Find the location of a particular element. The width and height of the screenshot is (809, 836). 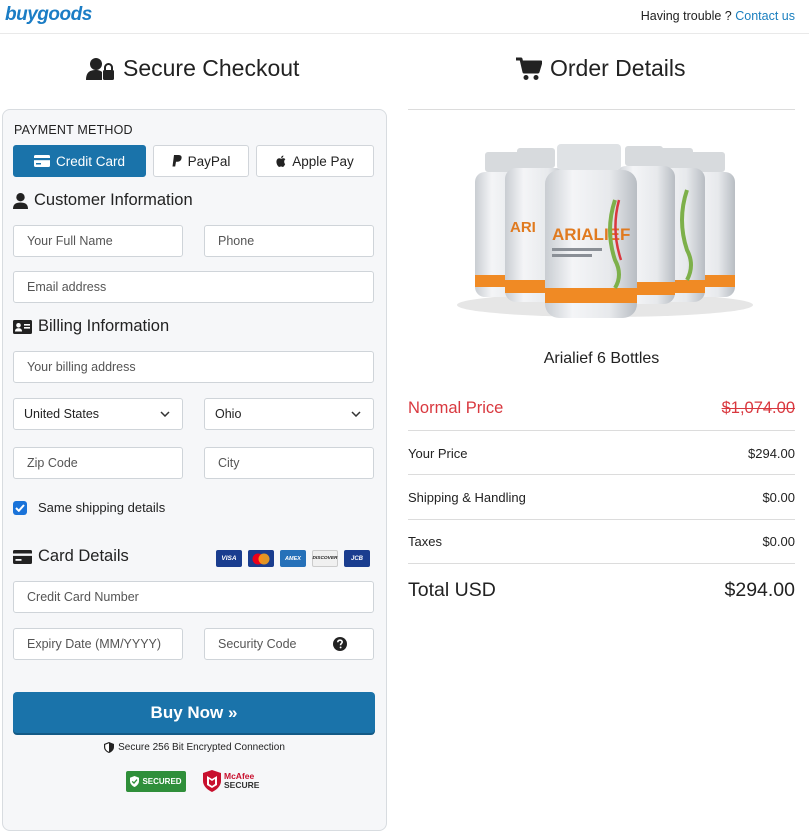

email-placeholder: Email address is located at coordinates (67, 287).